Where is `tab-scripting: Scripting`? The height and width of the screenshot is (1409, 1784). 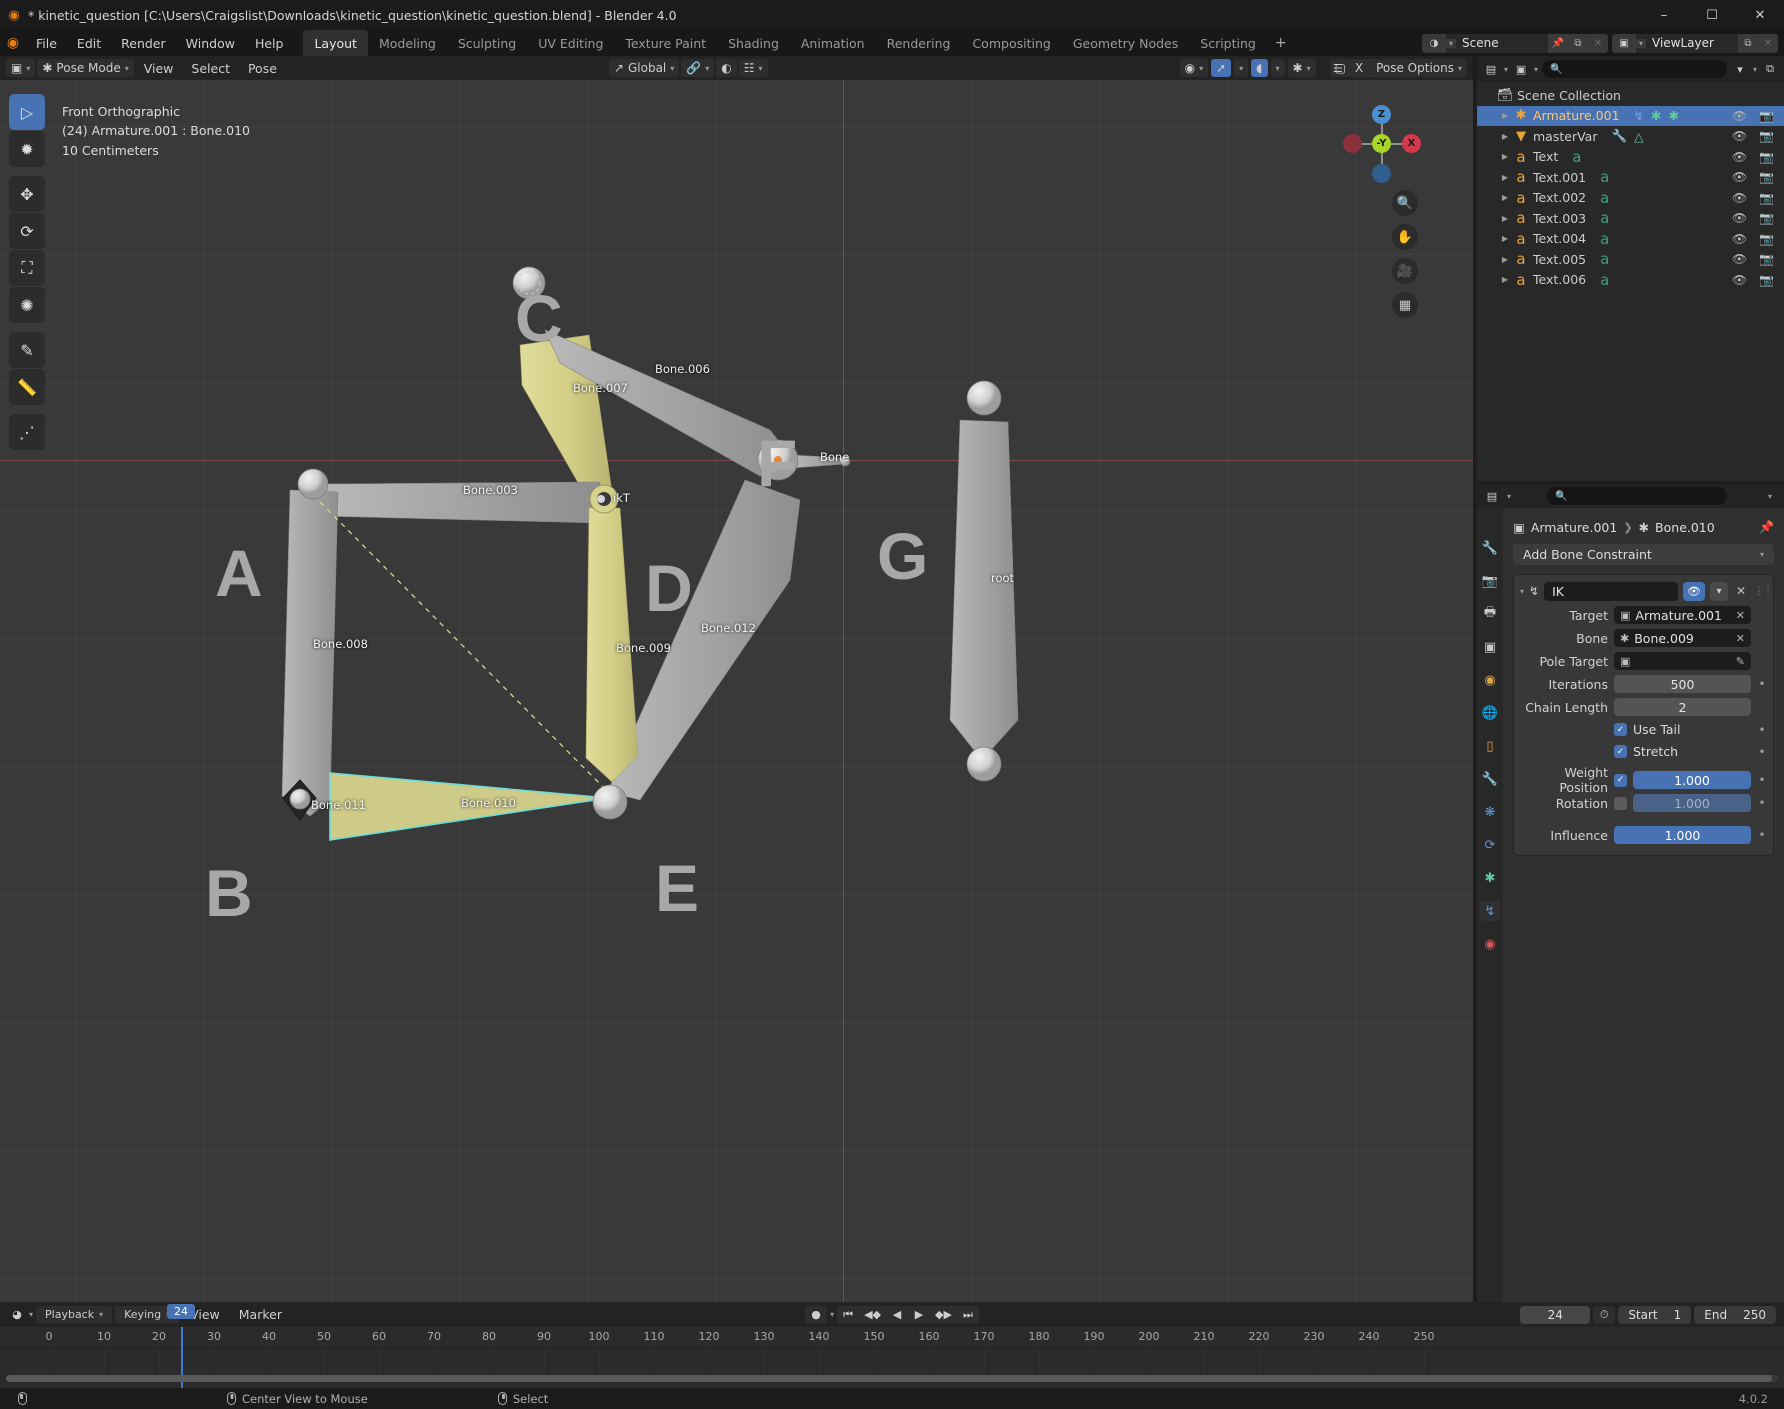
tab-scripting: Scripting is located at coordinates (1228, 43).